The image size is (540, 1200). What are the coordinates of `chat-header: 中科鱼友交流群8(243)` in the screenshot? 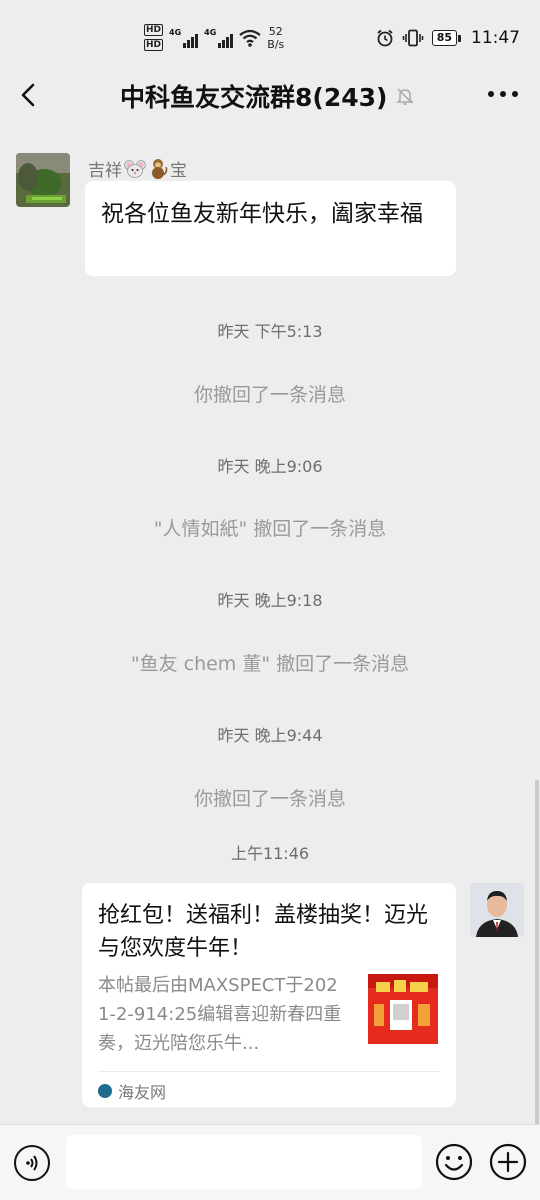 It's located at (270, 96).